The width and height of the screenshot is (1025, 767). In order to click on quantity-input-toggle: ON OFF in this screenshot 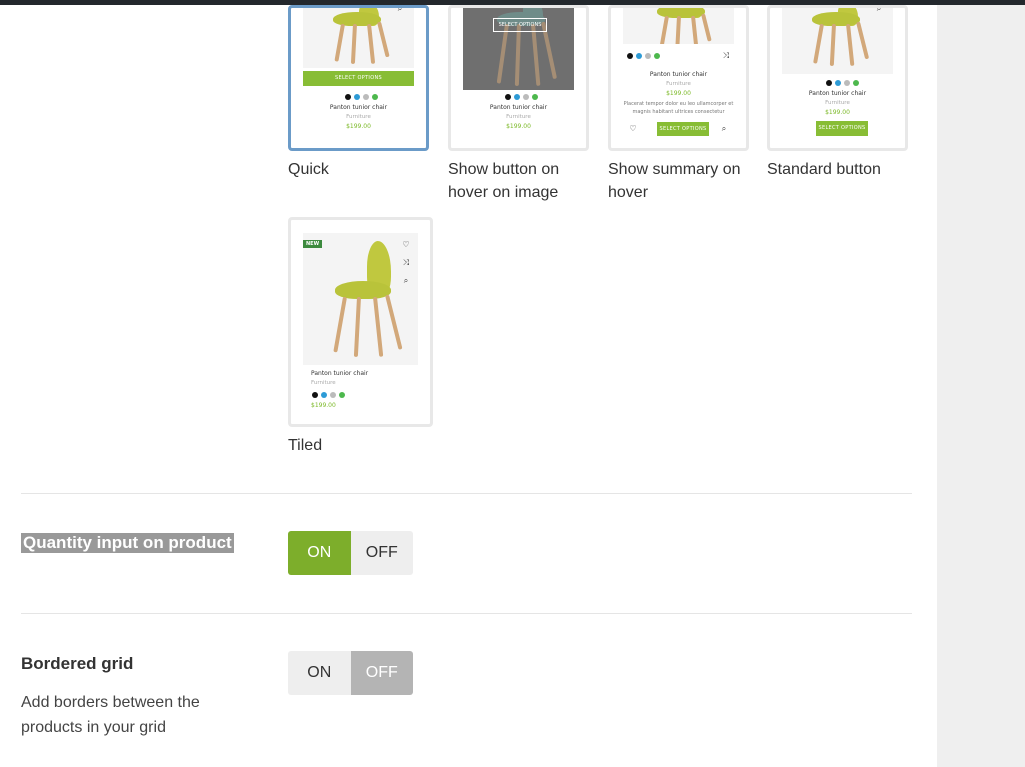, I will do `click(350, 553)`.